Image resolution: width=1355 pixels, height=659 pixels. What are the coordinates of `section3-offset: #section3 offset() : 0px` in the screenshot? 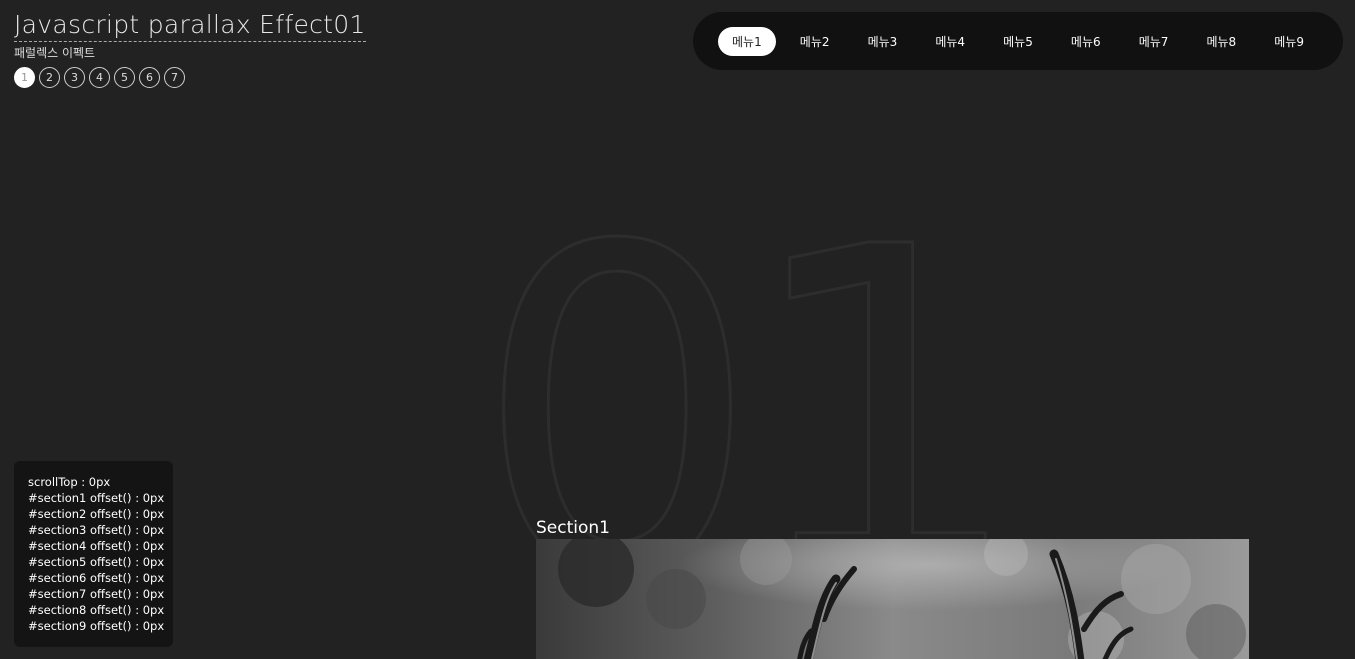 It's located at (96, 530).